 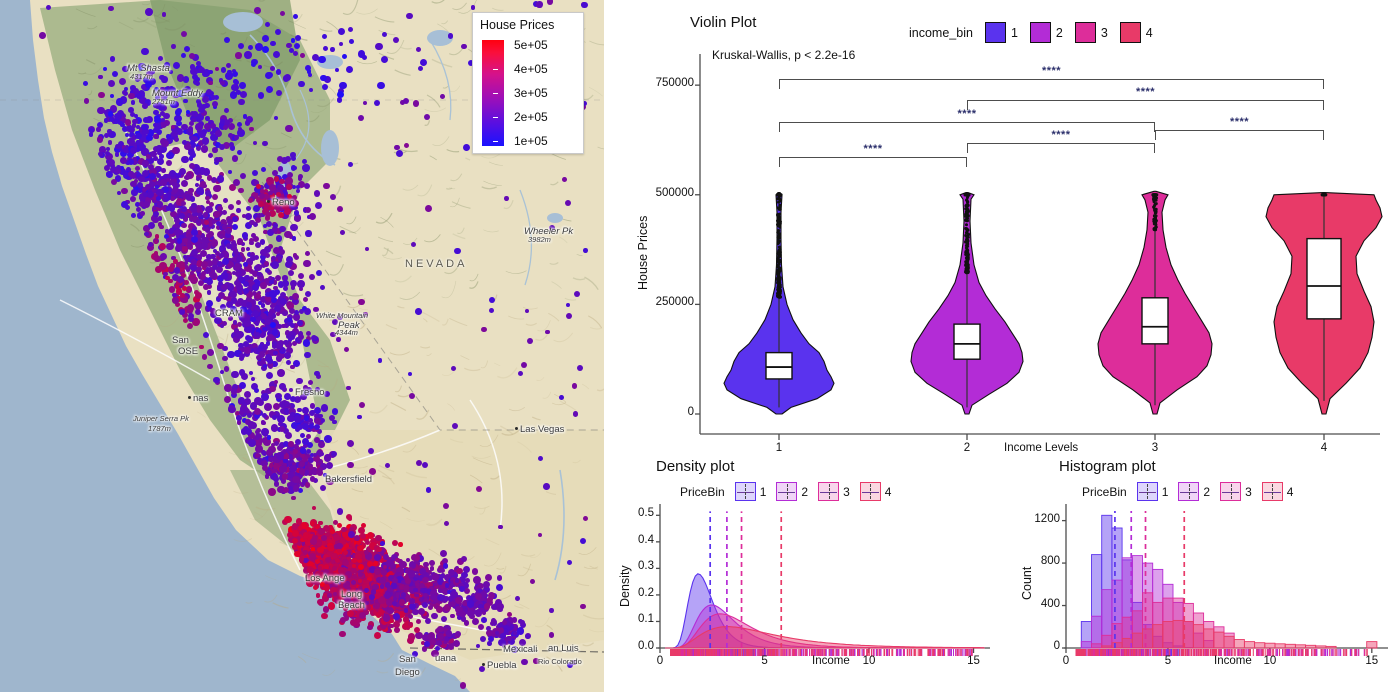 I want to click on violin-y-axis-title: House Prices, so click(x=643, y=252).